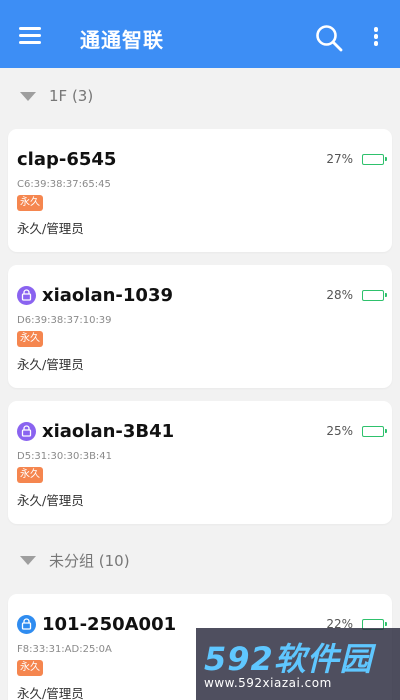  Describe the element at coordinates (288, 659) in the screenshot. I see `watermark-brand: 592软件园` at that location.